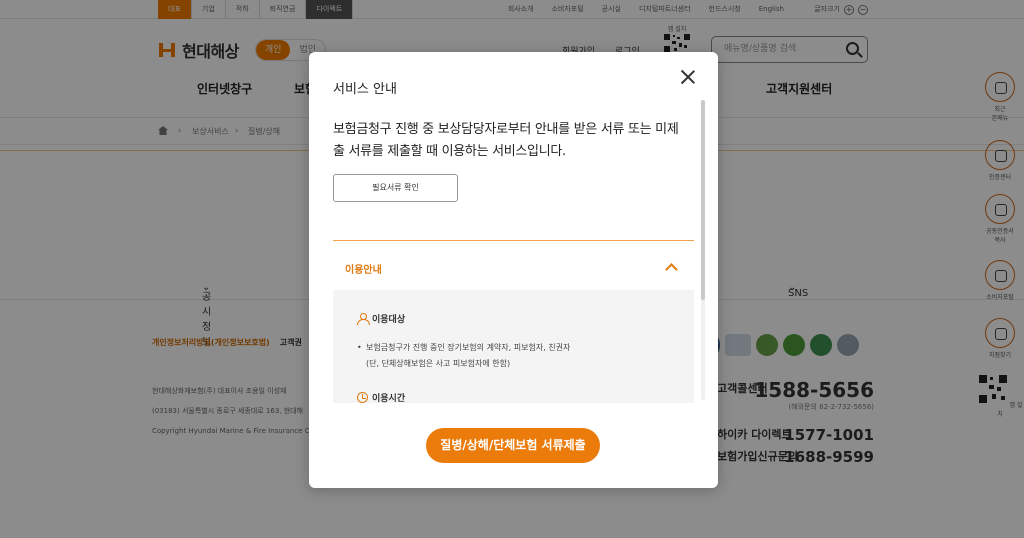 This screenshot has width=1024, height=538. I want to click on clock-icon, so click(362, 397).